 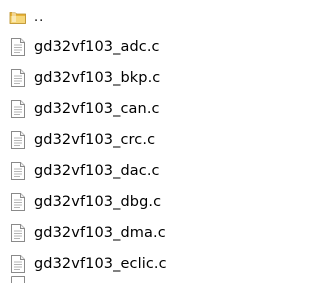 What do you see at coordinates (131, 17) in the screenshot?
I see `parent-folder-item: ..` at bounding box center [131, 17].